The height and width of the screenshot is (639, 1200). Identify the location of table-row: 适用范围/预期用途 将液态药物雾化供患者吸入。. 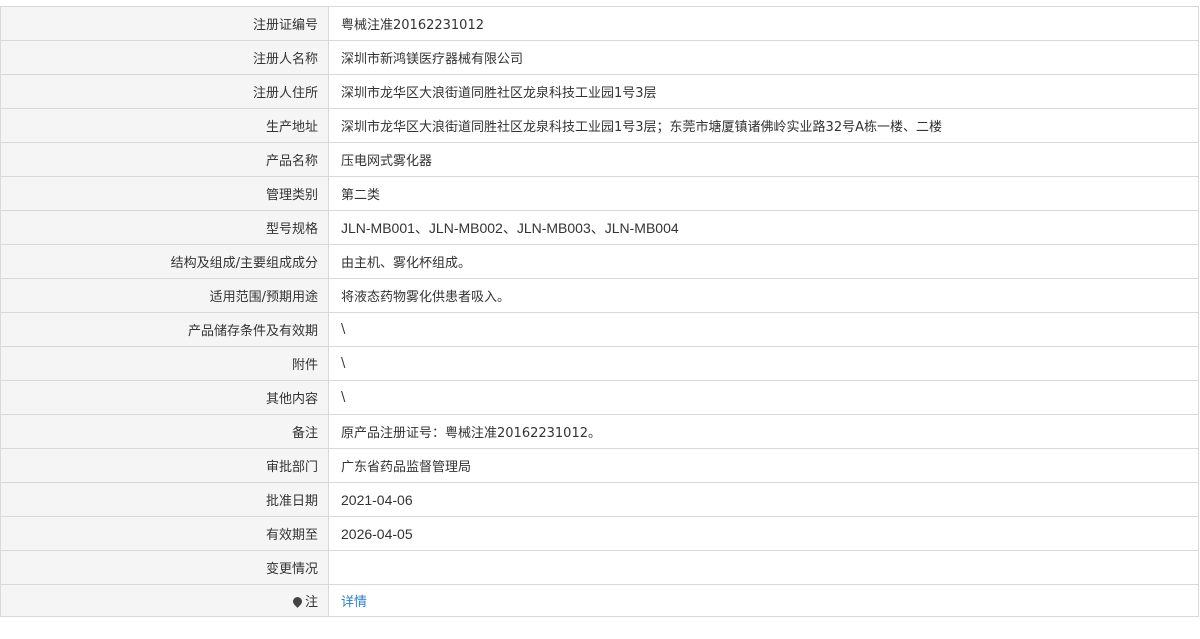
(599, 295).